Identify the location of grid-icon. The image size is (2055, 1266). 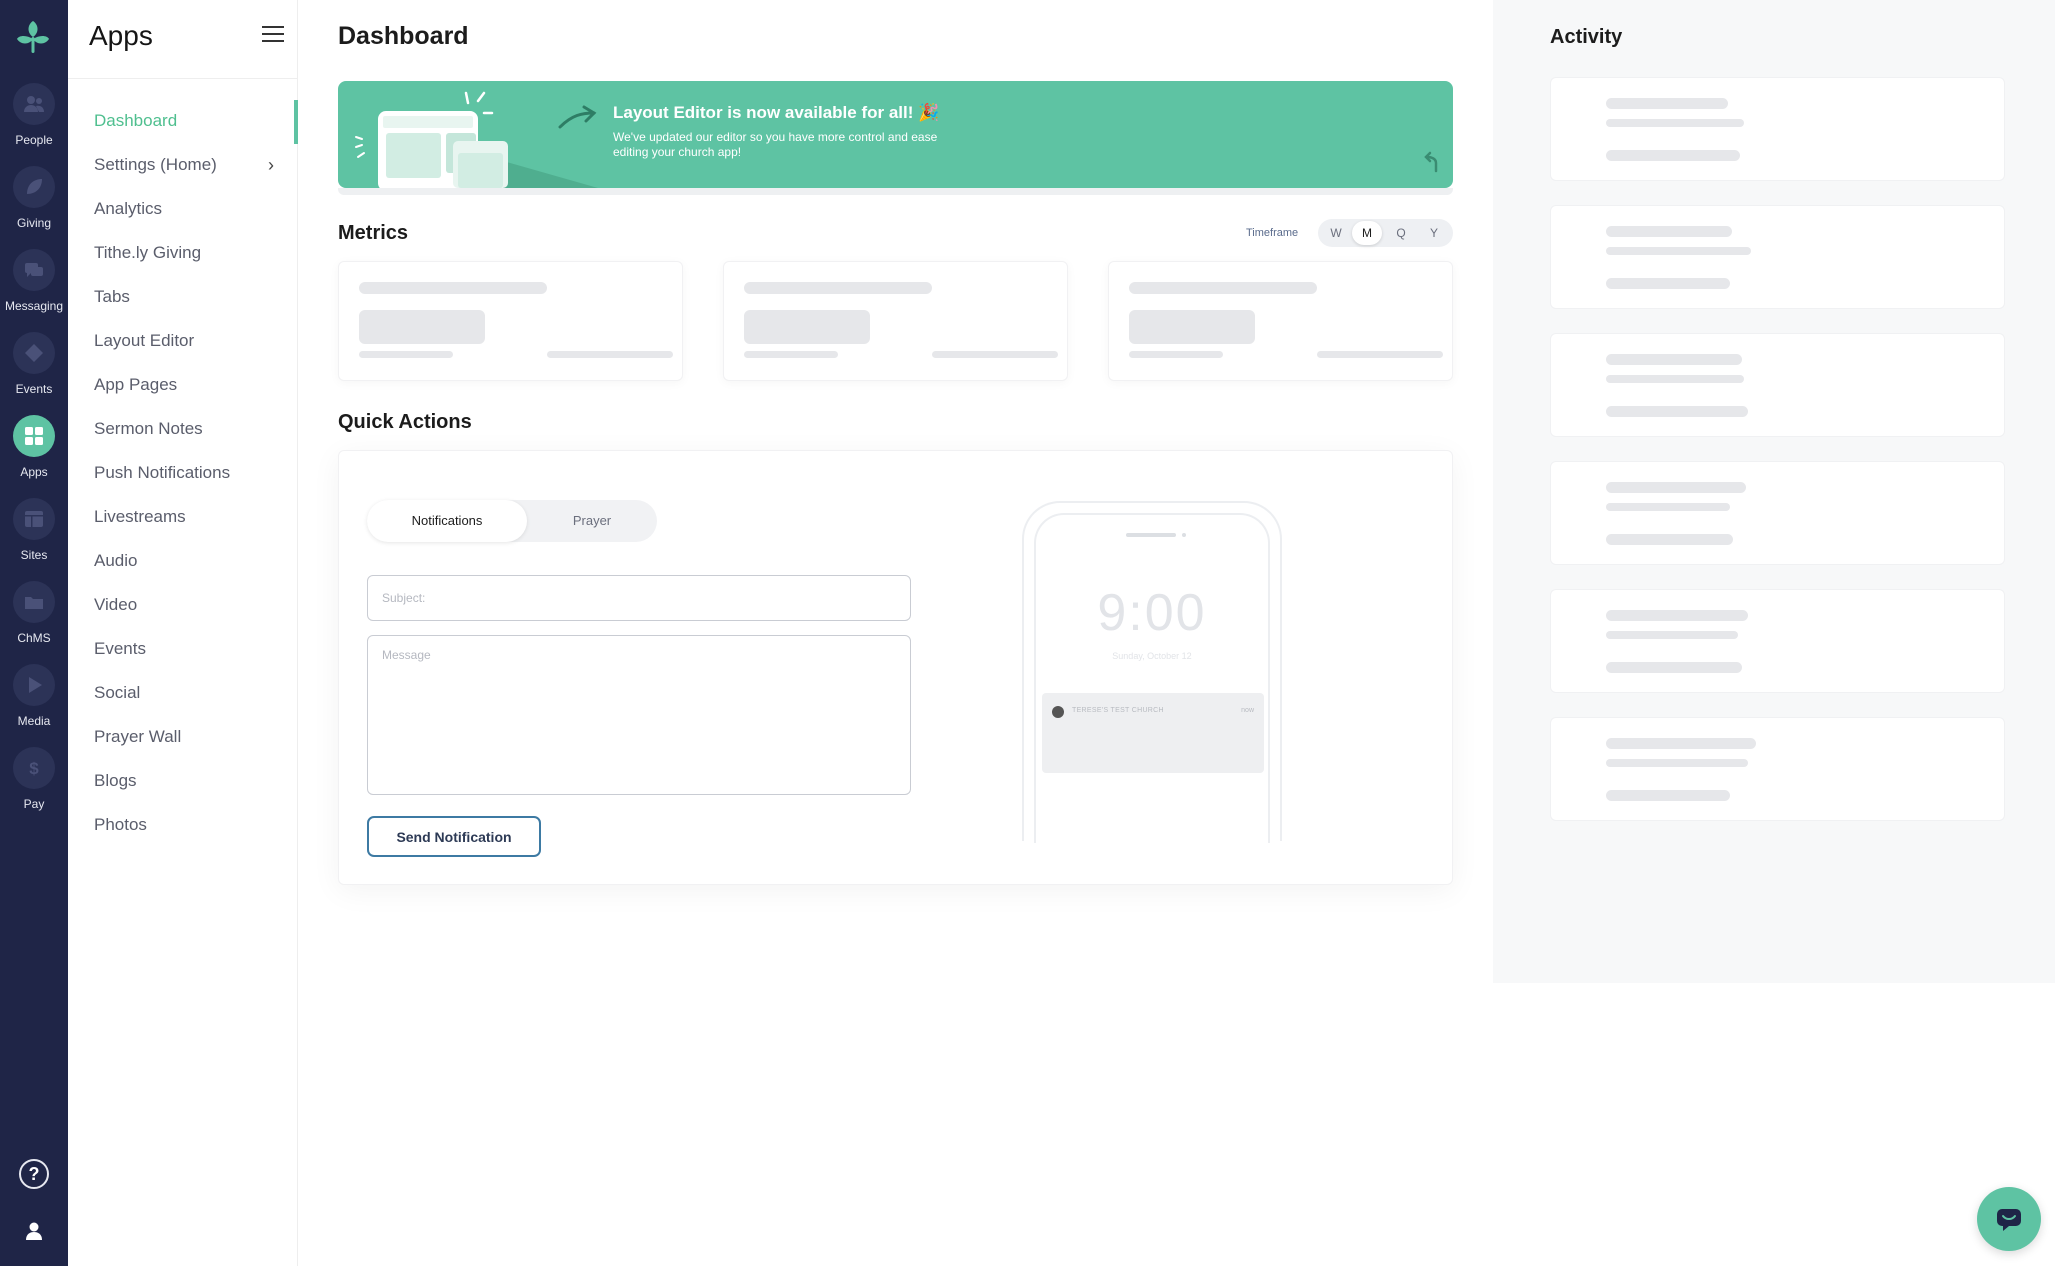
(34, 436).